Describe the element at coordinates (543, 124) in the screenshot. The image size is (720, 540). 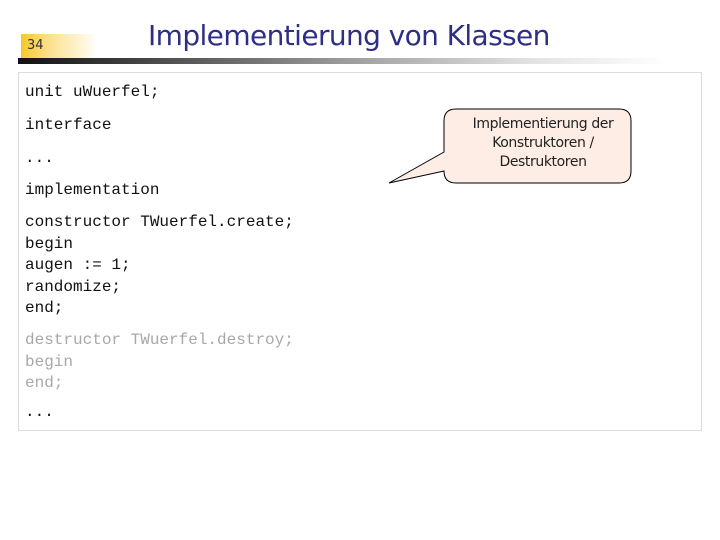
I see `callout-line: Implementierung der` at that location.